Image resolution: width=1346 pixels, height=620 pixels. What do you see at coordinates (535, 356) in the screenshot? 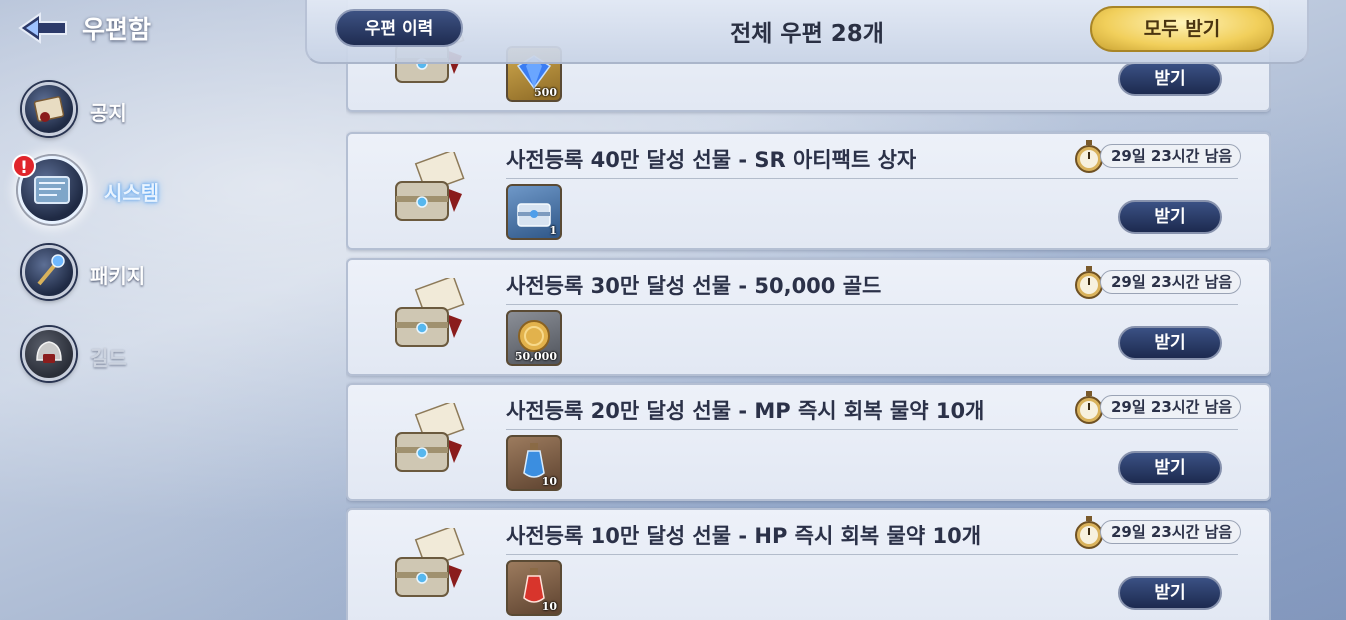
I see `reward-quantity: 50,000` at bounding box center [535, 356].